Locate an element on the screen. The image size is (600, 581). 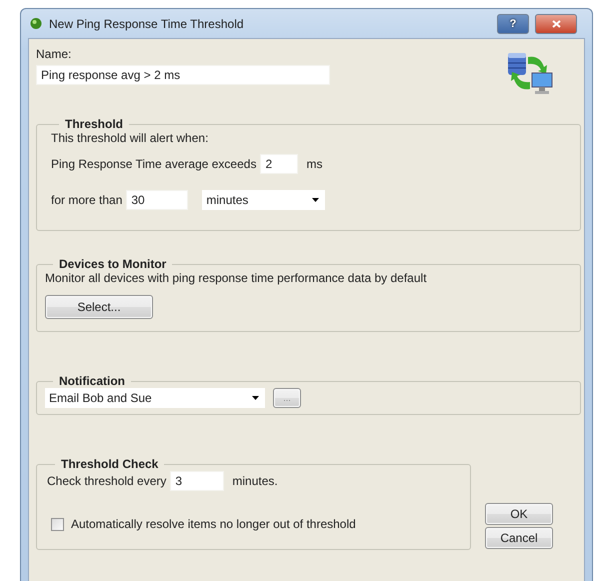
duration-field: 30 is located at coordinates (157, 200).